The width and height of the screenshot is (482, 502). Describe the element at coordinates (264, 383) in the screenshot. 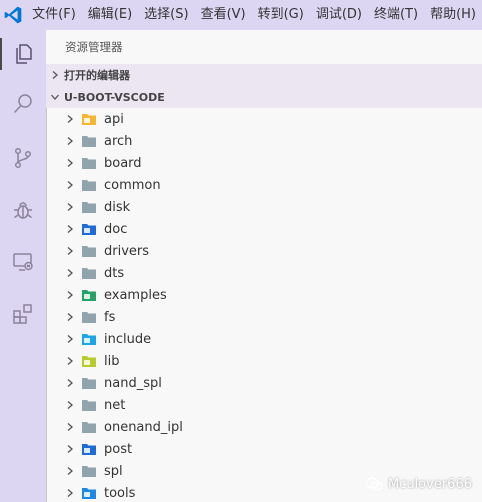

I see `tree-folder-nand-spl: nand_spl` at that location.